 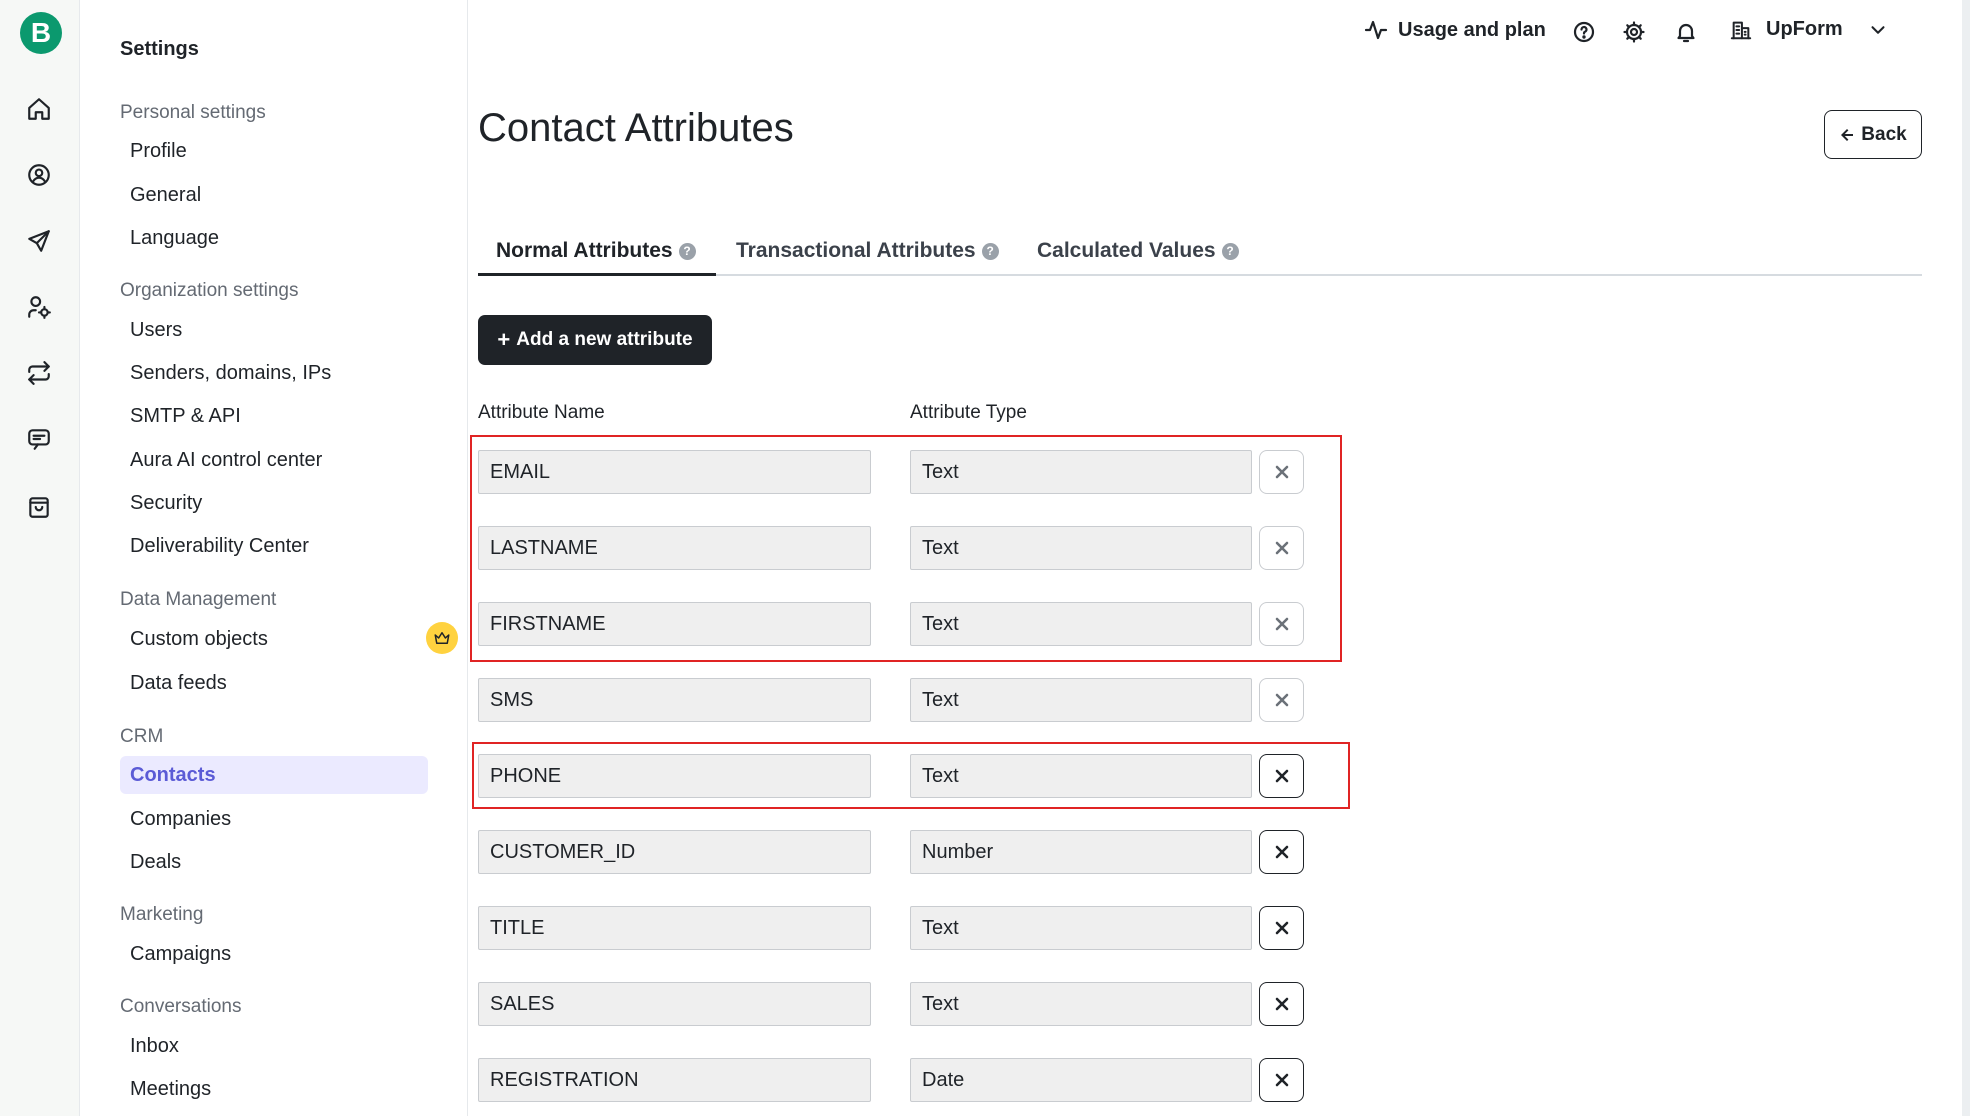 I want to click on column-header-type: Attribute Type, so click(x=968, y=412).